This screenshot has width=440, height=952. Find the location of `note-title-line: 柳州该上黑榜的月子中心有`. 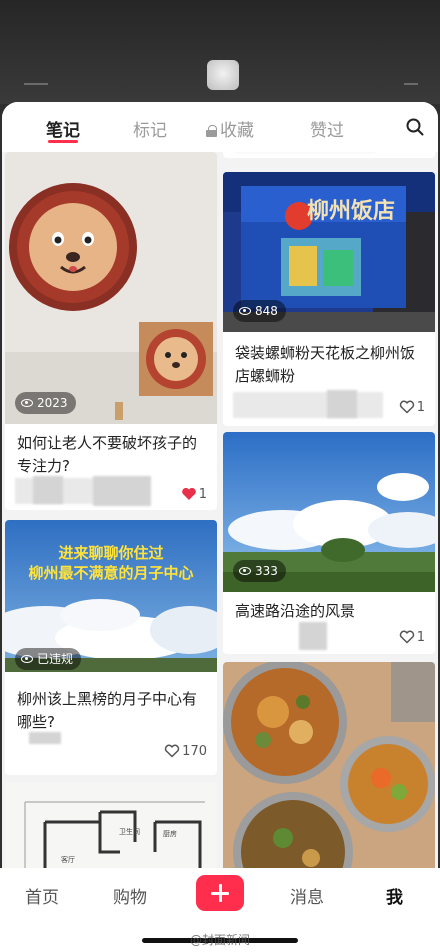

note-title-line: 柳州该上黑榜的月子中心有 is located at coordinates (107, 699).